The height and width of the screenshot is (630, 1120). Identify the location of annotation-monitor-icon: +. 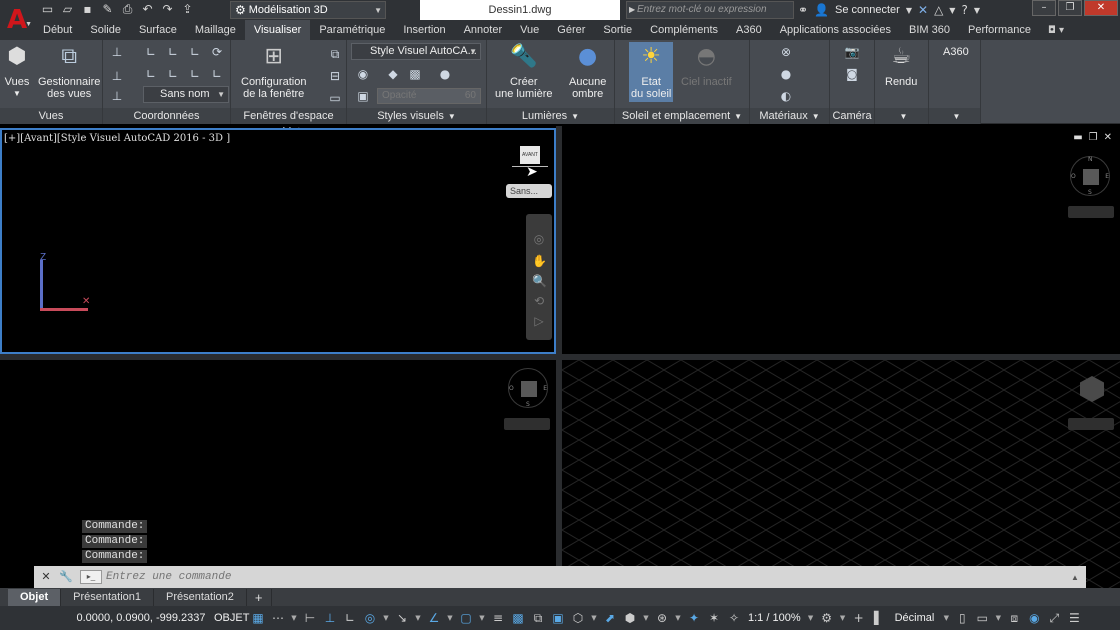
(859, 618).